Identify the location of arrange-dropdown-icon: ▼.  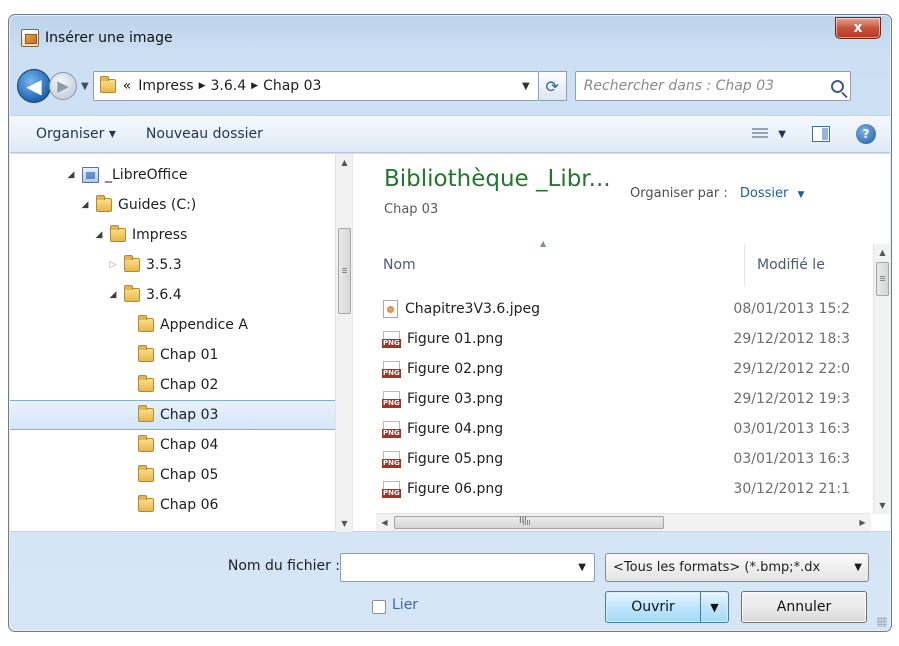
(801, 195).